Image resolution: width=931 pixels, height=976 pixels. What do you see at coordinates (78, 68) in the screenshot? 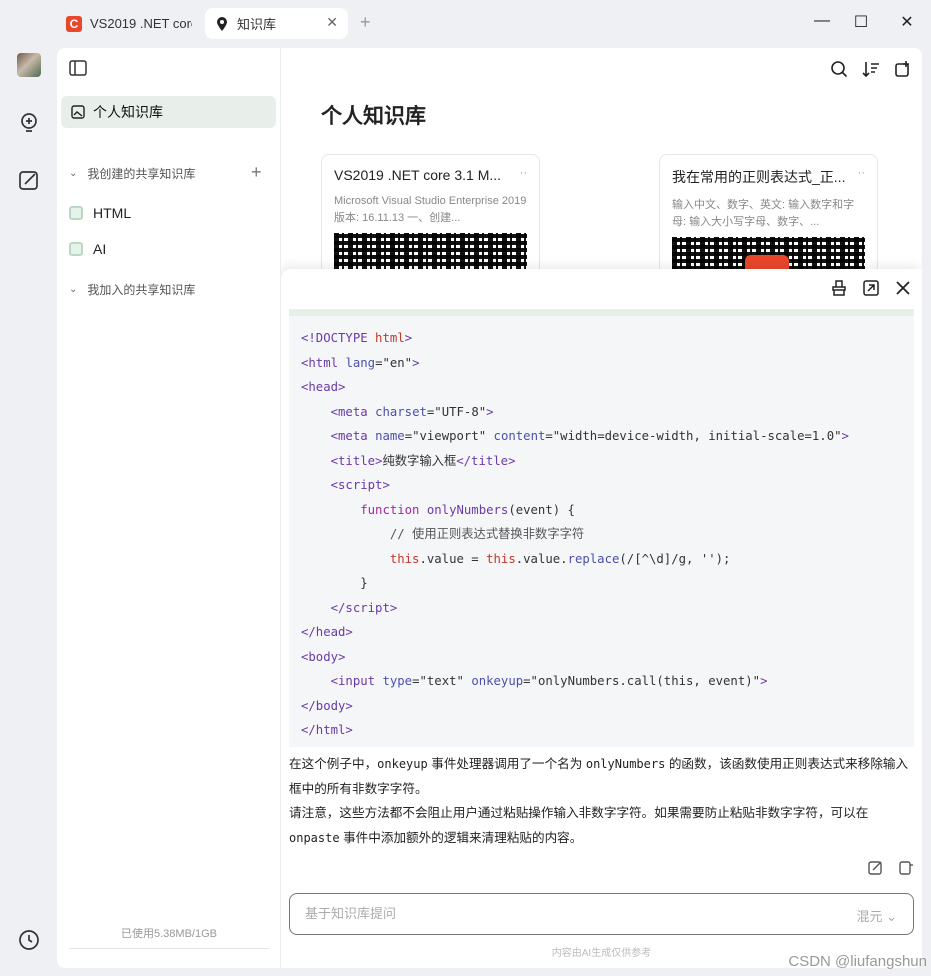
I see `sidebar-toggle-icon` at bounding box center [78, 68].